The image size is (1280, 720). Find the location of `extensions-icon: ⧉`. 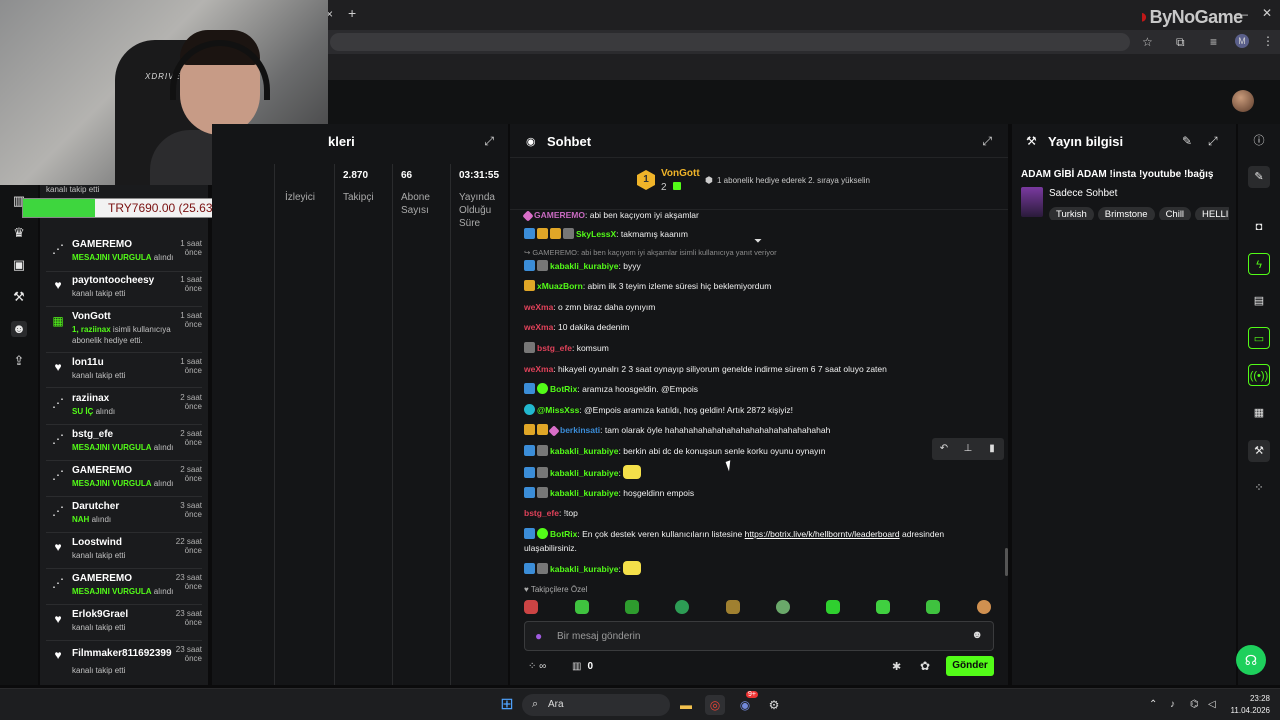

extensions-icon: ⧉ is located at coordinates (1180, 42).